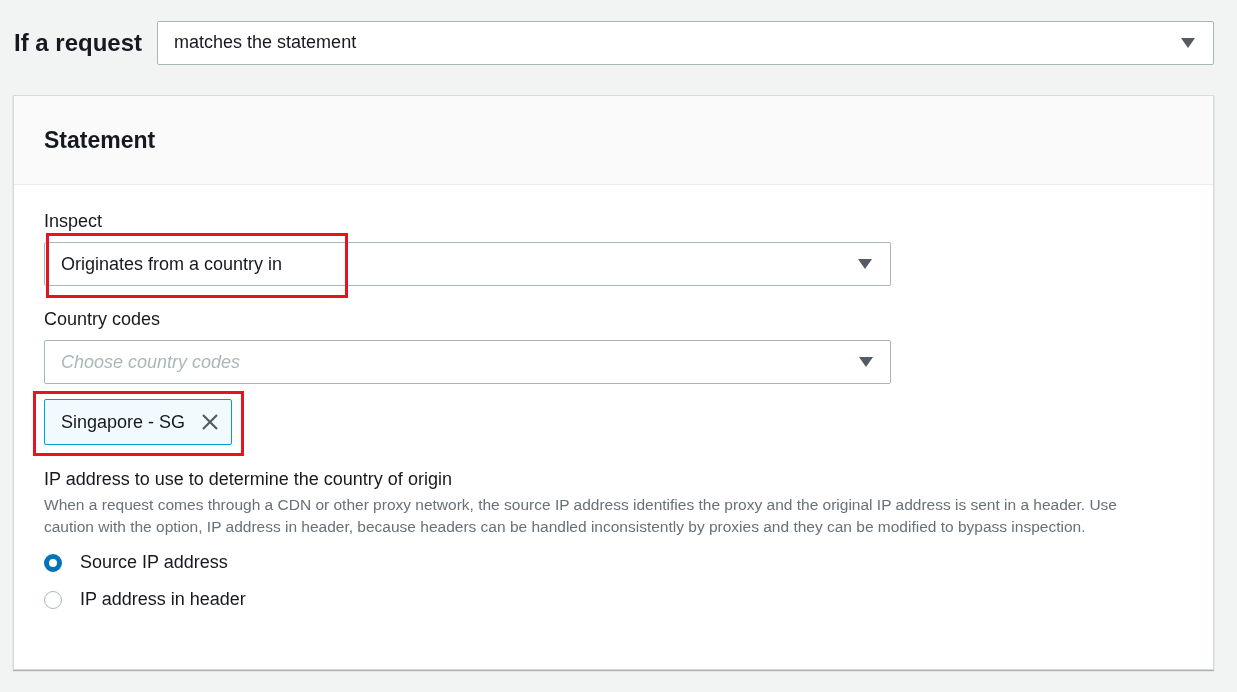 The width and height of the screenshot is (1237, 692). Describe the element at coordinates (78, 42) in the screenshot. I see `condition-label: If a request` at that location.